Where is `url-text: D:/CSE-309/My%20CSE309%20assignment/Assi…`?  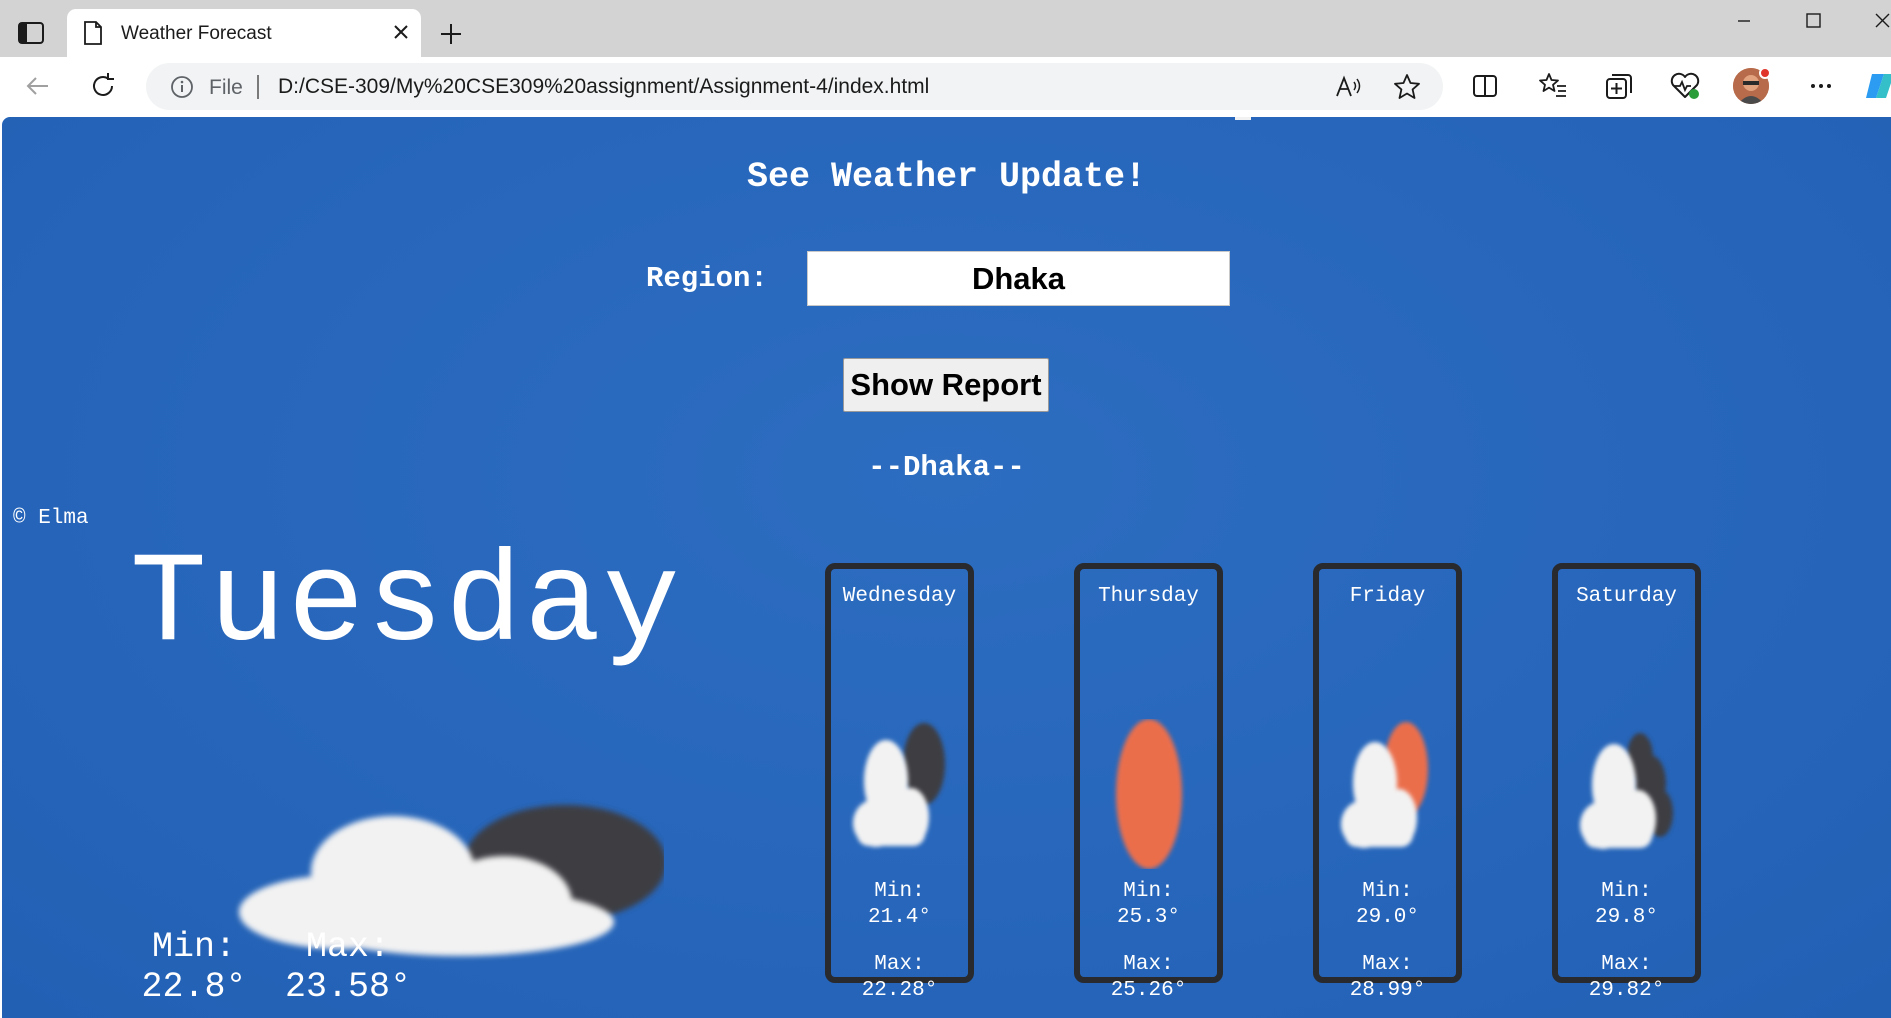
url-text: D:/CSE-309/My%20CSE309%20assignment/Assi… is located at coordinates (603, 87).